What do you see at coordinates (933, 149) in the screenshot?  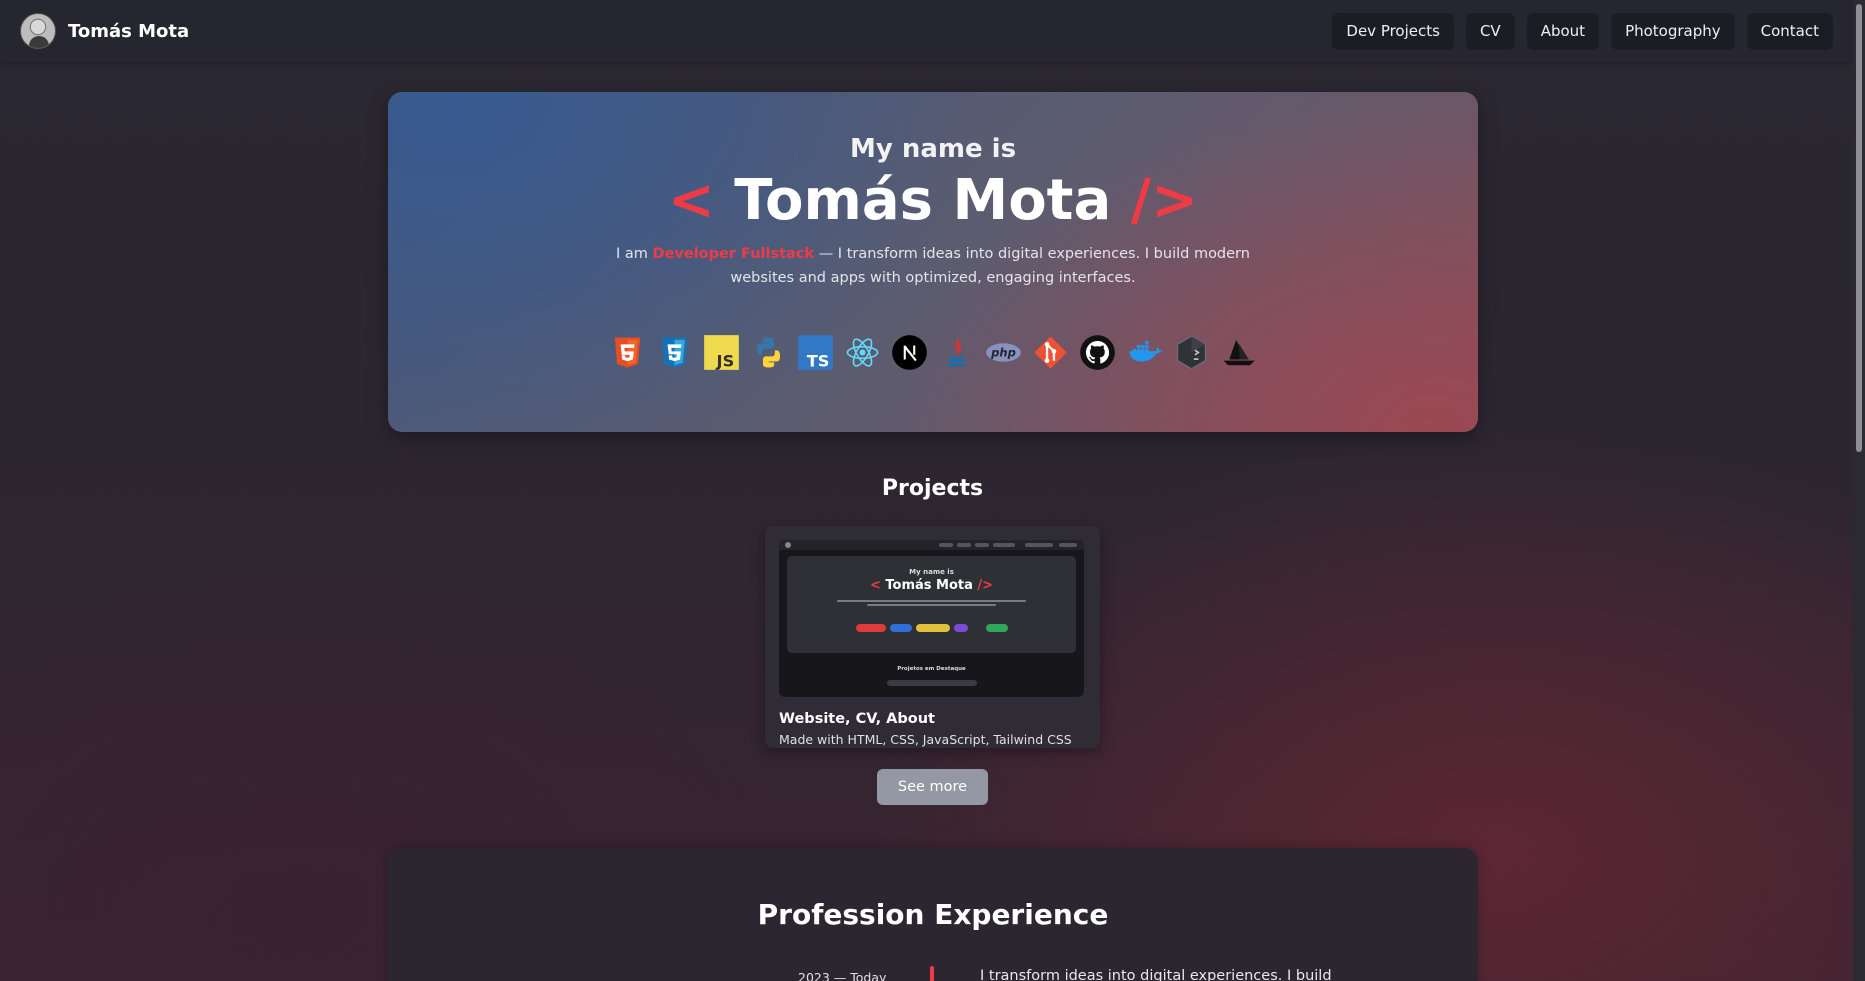 I see `hero-intro: My name is` at bounding box center [933, 149].